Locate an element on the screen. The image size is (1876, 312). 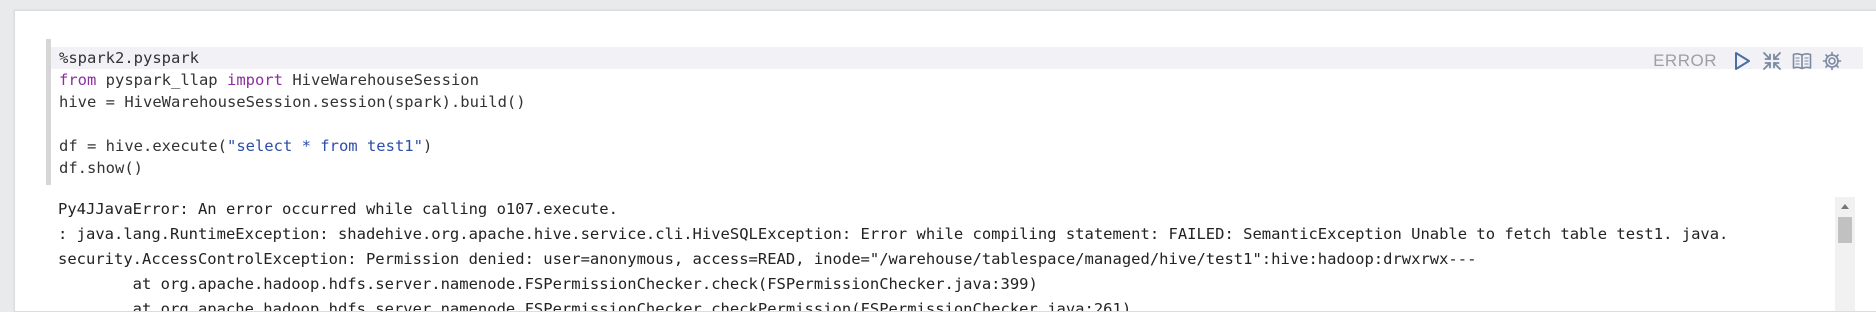
scroll-up-arrow-icon is located at coordinates (1845, 206).